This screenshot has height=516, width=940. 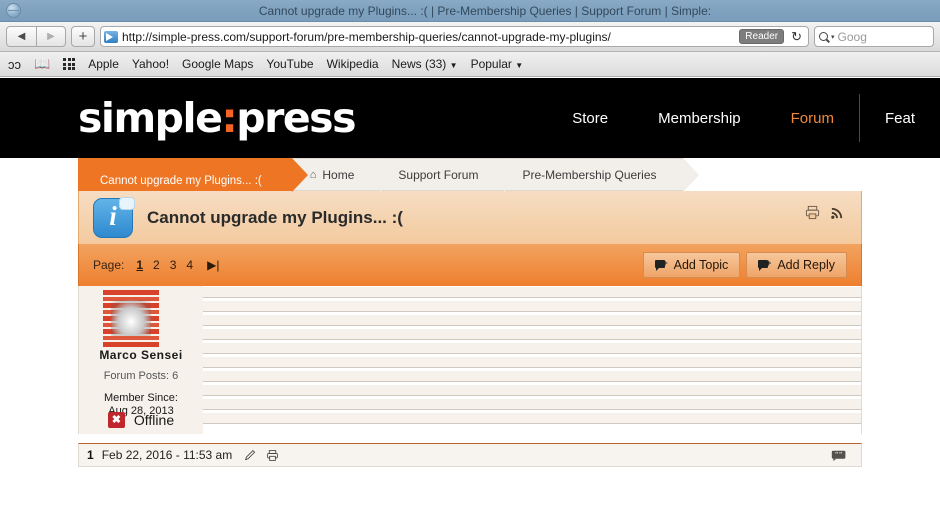 I want to click on post-meta-row: 1 Feb 22, 2016 - 11:53 am ””, so click(x=470, y=455).